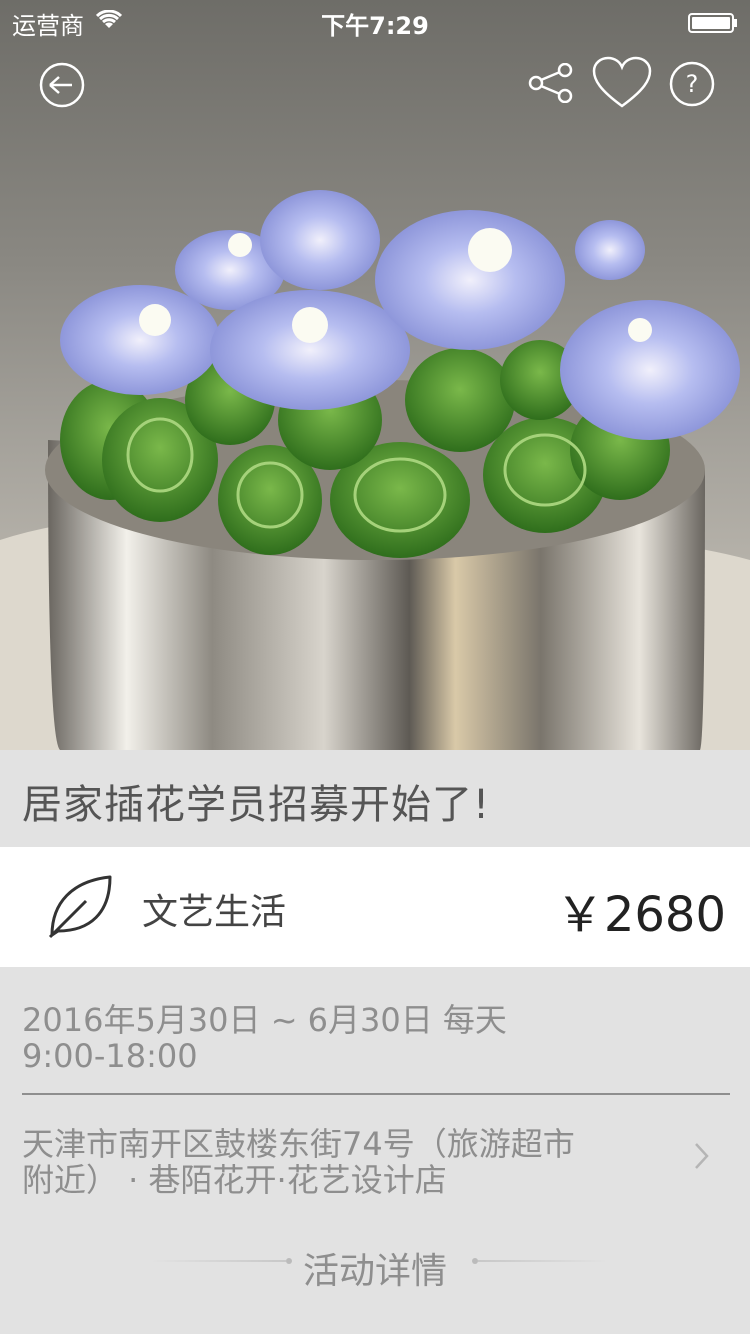 The image size is (750, 1334). What do you see at coordinates (543, 1261) in the screenshot?
I see `divider-right` at bounding box center [543, 1261].